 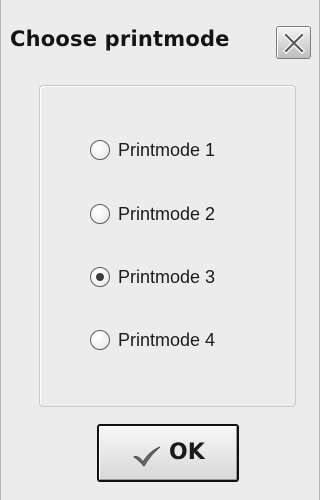 I want to click on radio-label: Printmode 3, so click(x=166, y=277).